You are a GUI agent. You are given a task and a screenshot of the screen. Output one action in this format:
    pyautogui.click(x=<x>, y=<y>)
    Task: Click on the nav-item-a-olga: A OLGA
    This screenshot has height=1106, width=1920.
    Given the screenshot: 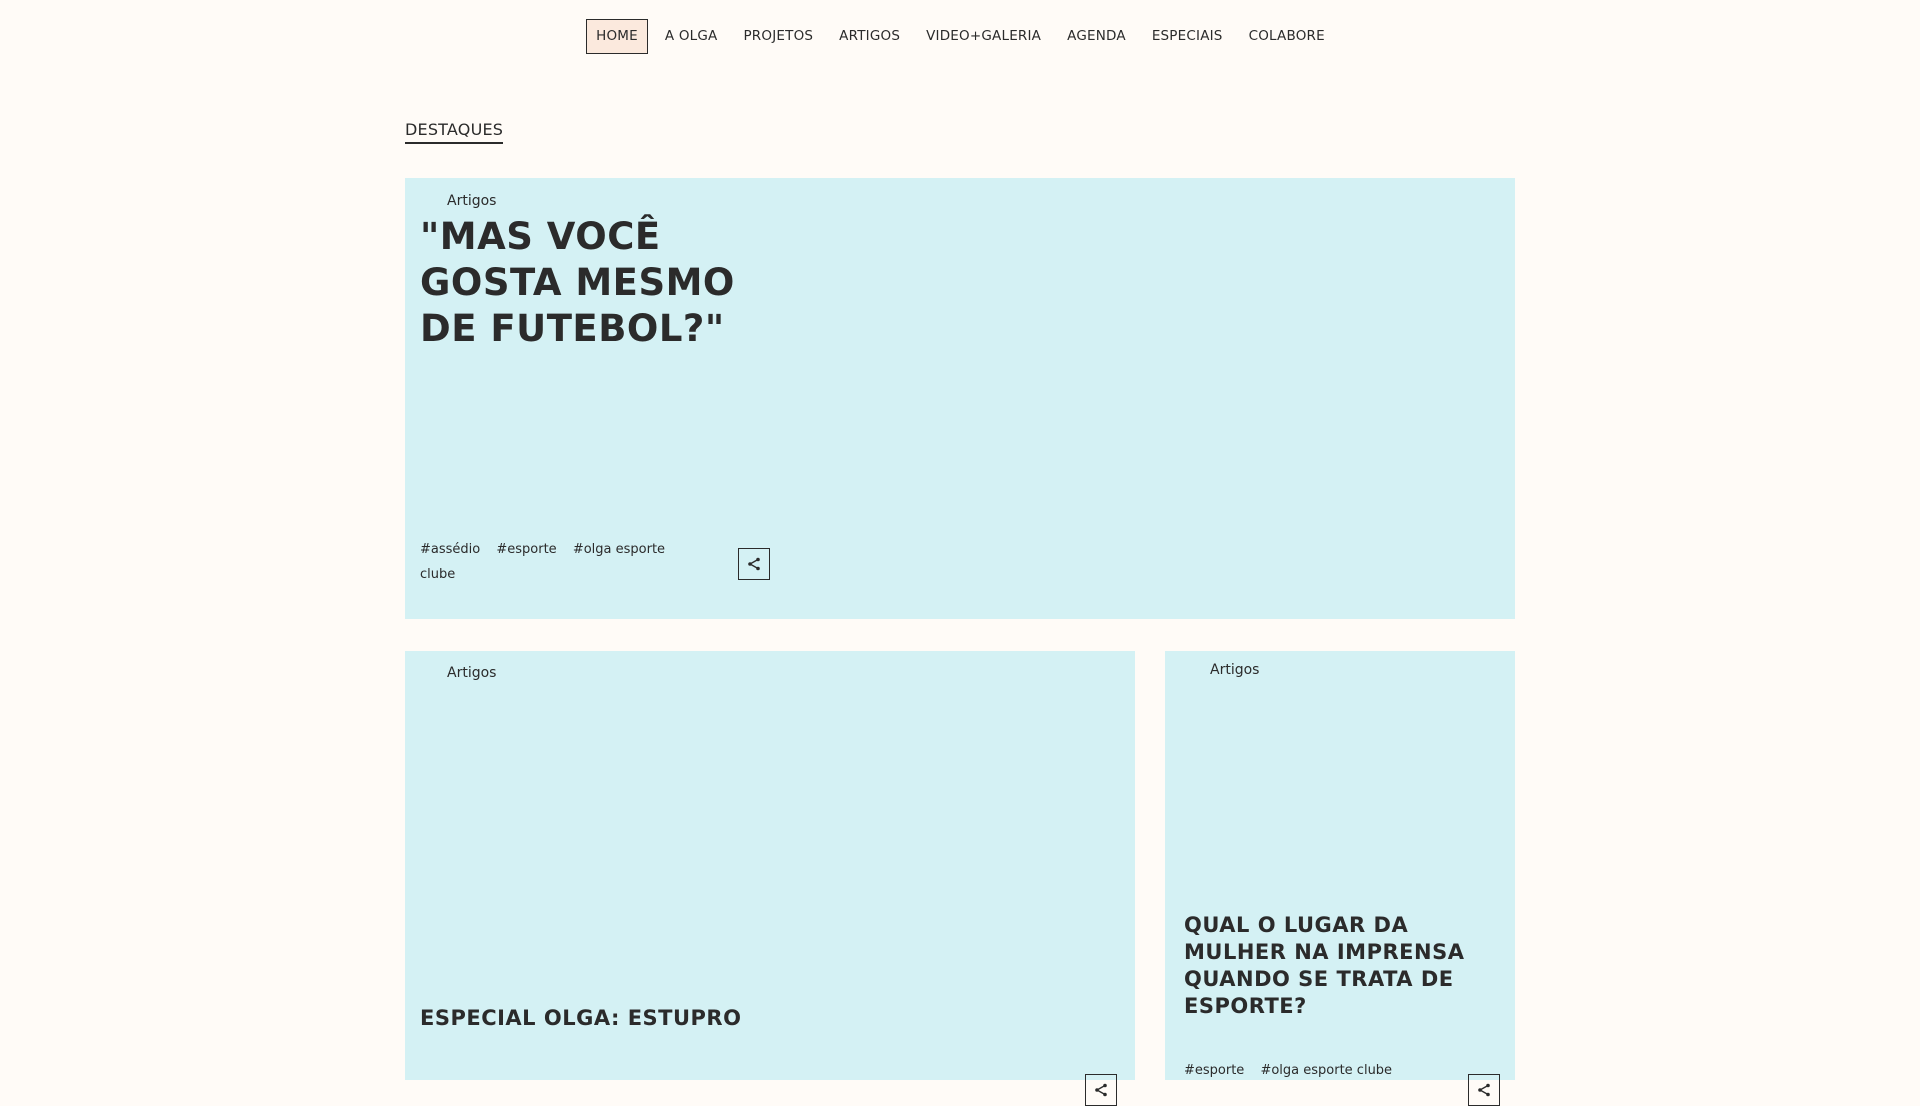 What is the action you would take?
    pyautogui.click(x=691, y=36)
    